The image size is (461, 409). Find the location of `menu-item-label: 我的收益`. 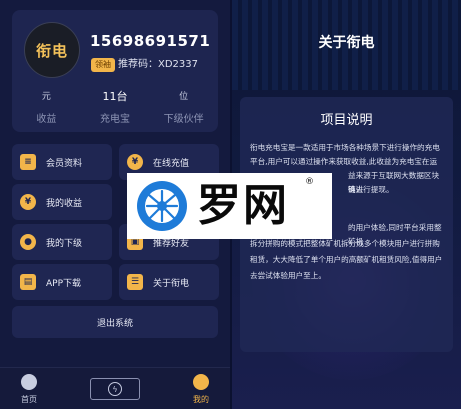

menu-item-label: 我的收益 is located at coordinates (64, 203).